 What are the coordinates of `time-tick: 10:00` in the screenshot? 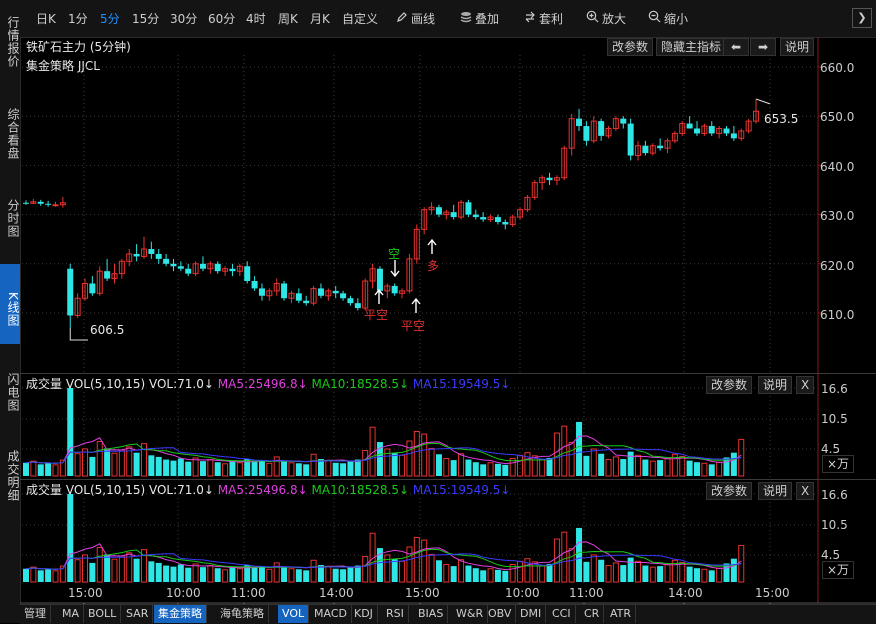 It's located at (183, 593).